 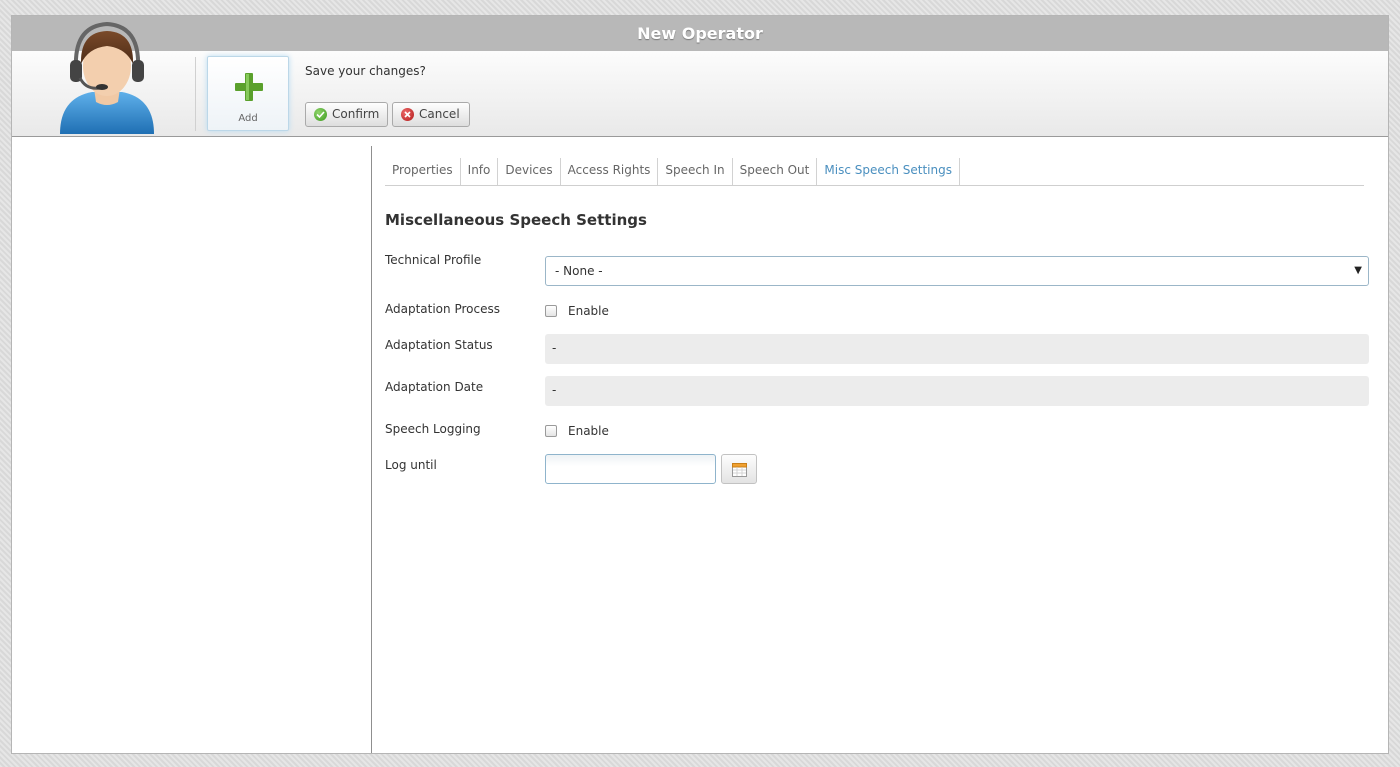 What do you see at coordinates (888, 171) in the screenshot?
I see `tab-misc-speech-settings: Misc Speech Settings` at bounding box center [888, 171].